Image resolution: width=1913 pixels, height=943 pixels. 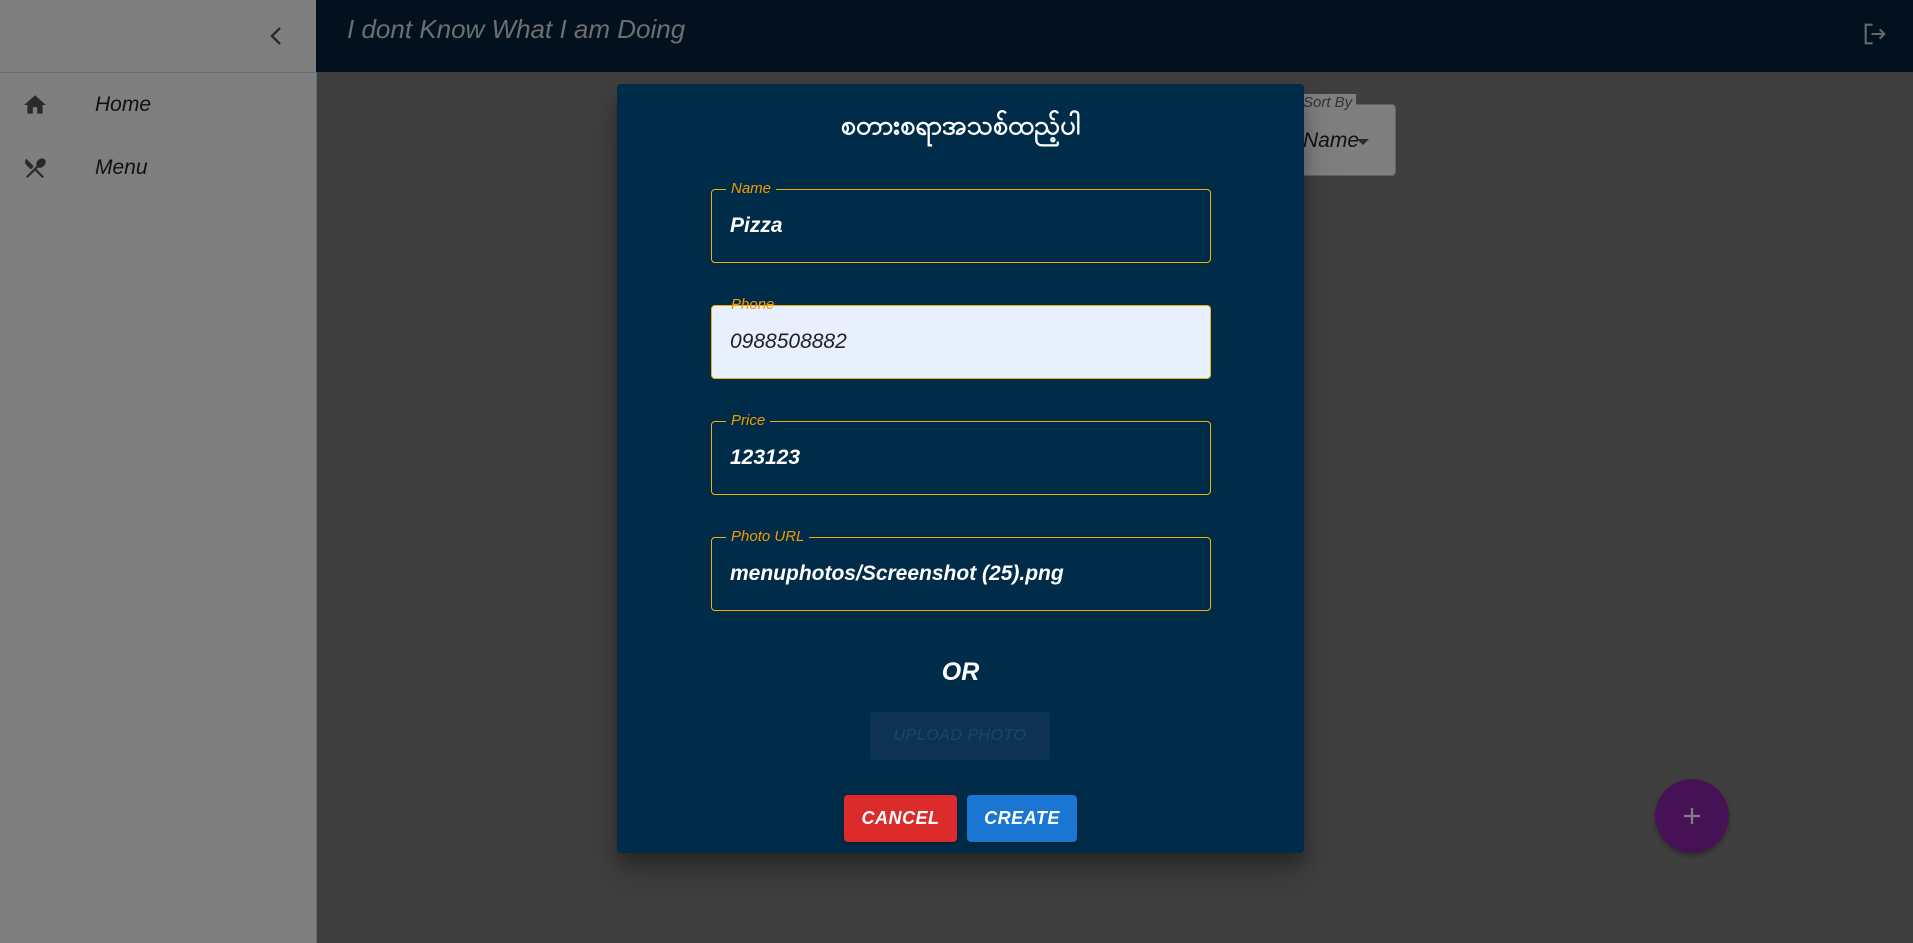 What do you see at coordinates (960, 736) in the screenshot?
I see `upload-photo-button: UPLOAD PHOTO` at bounding box center [960, 736].